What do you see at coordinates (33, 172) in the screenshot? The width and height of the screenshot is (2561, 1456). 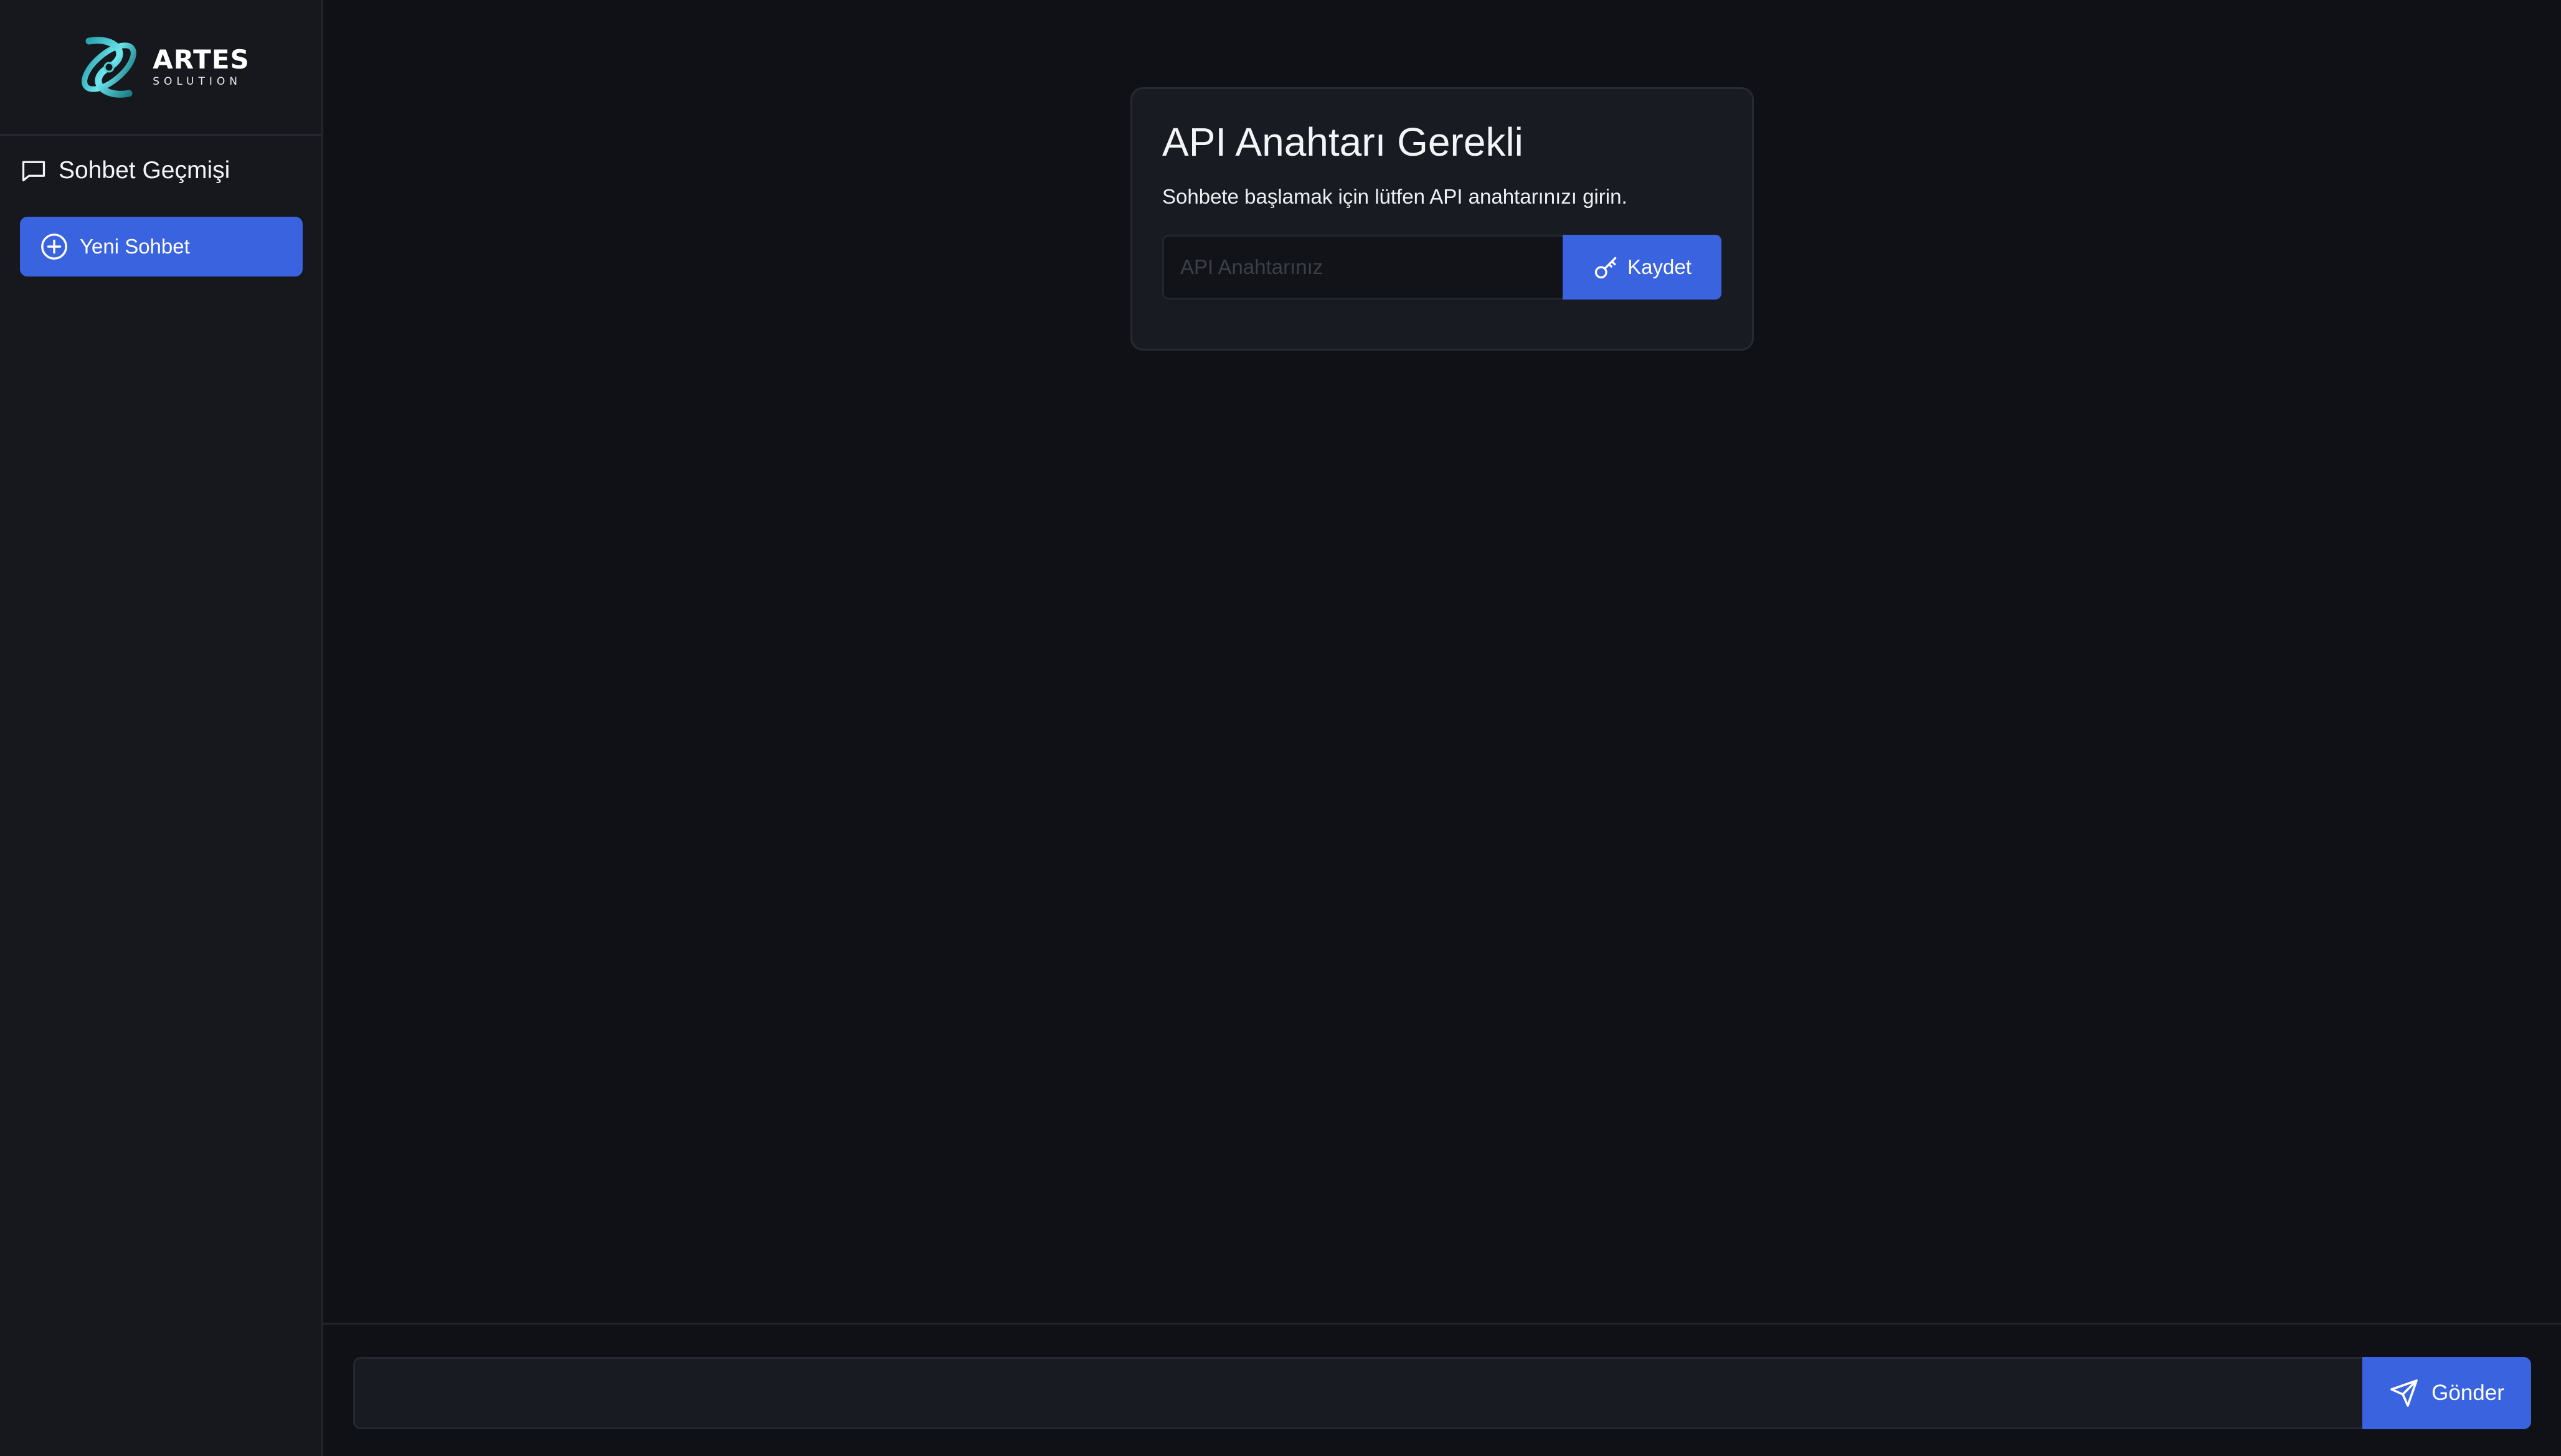 I see `chat-bubble-icon` at bounding box center [33, 172].